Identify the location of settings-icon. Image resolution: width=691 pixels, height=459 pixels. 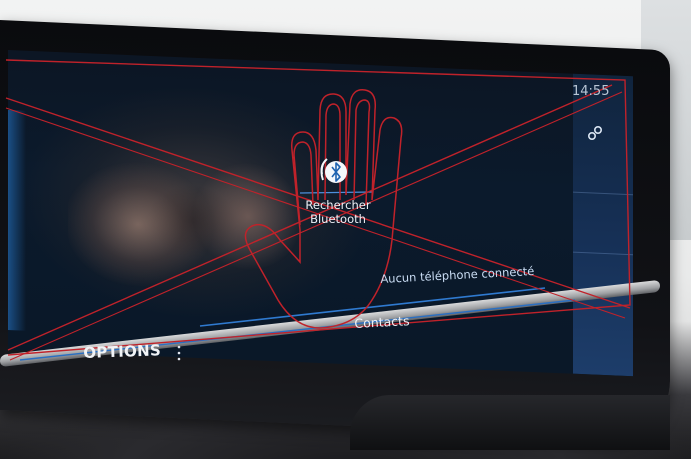
(595, 133).